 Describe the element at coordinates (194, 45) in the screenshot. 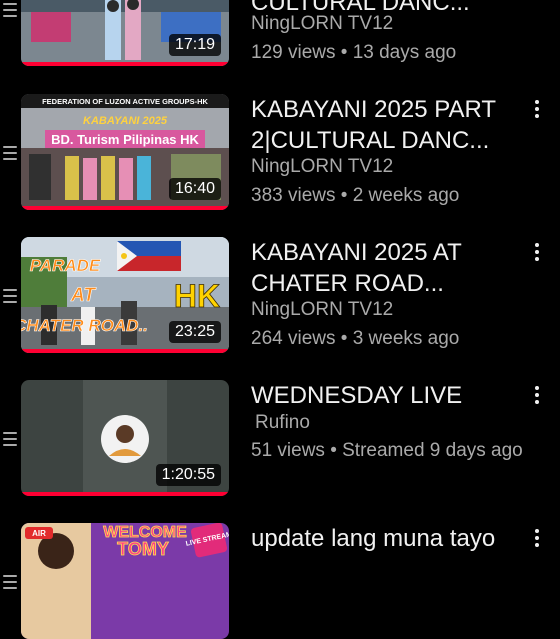

I see `duration-badge: 17:19` at that location.